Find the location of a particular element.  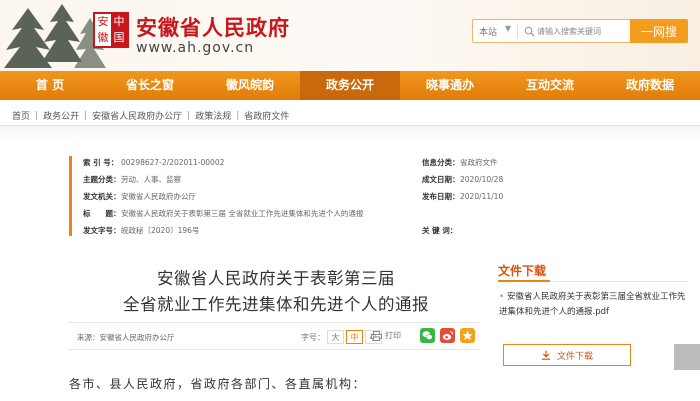

meta-title: 标 题：安徽省人民政府关于表彰第三届 全省就业工作先进集体和先进个人的通报 is located at coordinates (223, 213).